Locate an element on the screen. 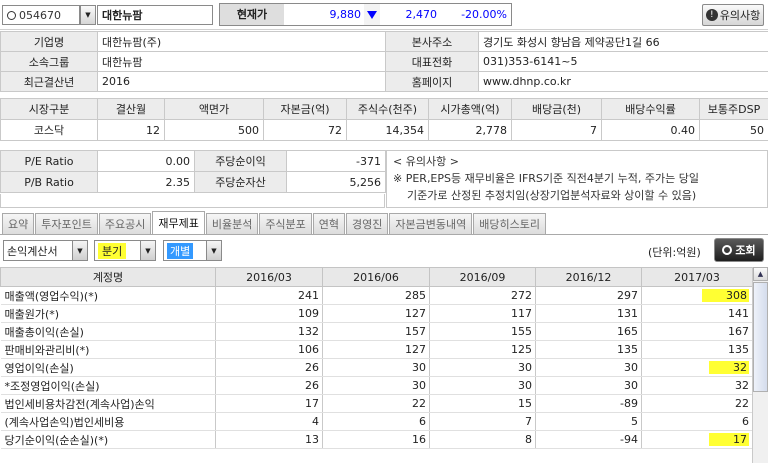 The width and height of the screenshot is (768, 463). ratio-spacer is located at coordinates (192, 201).